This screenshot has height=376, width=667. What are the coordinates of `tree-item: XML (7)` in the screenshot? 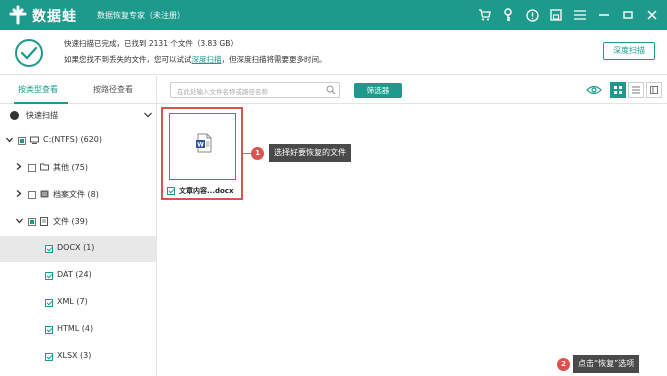 It's located at (78, 303).